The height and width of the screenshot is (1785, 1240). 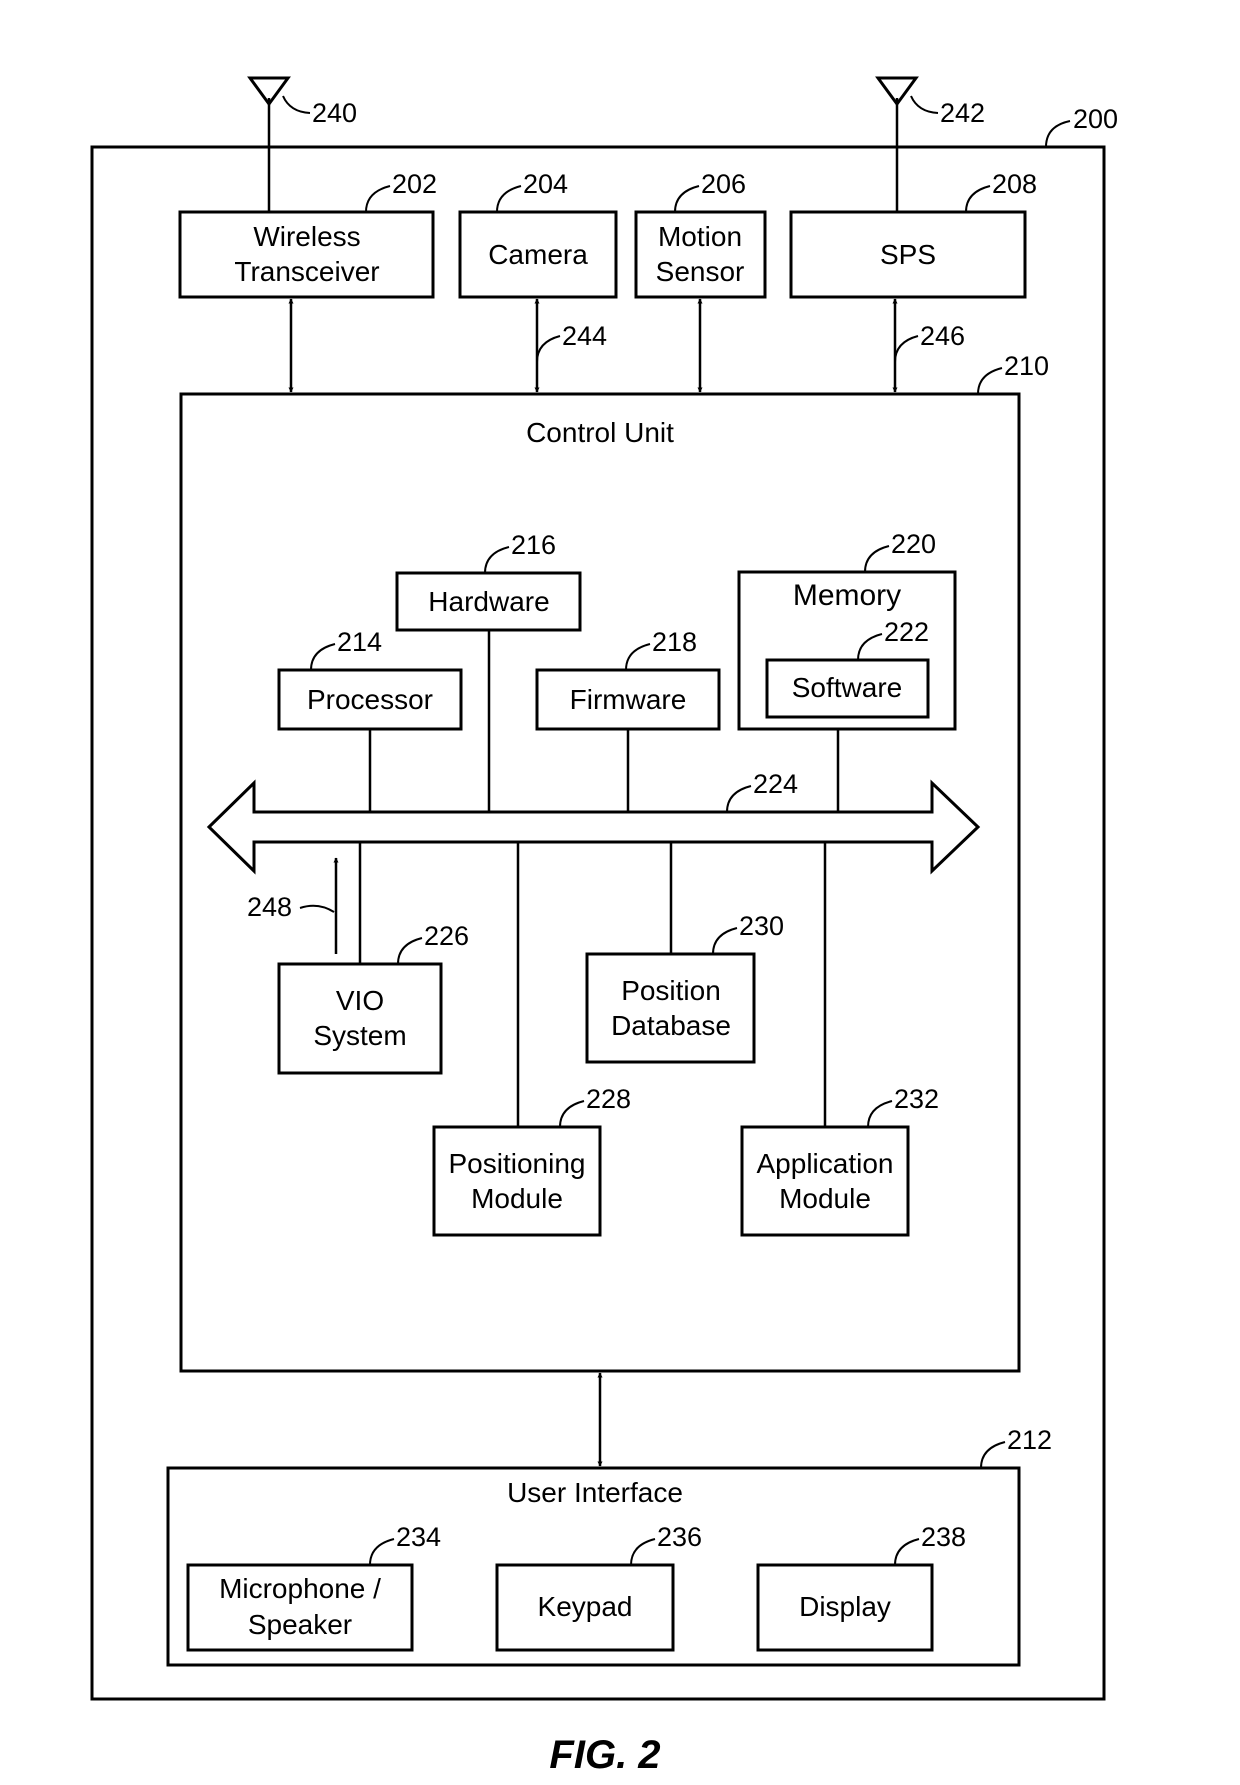 I want to click on ref-214: 214, so click(x=359, y=642).